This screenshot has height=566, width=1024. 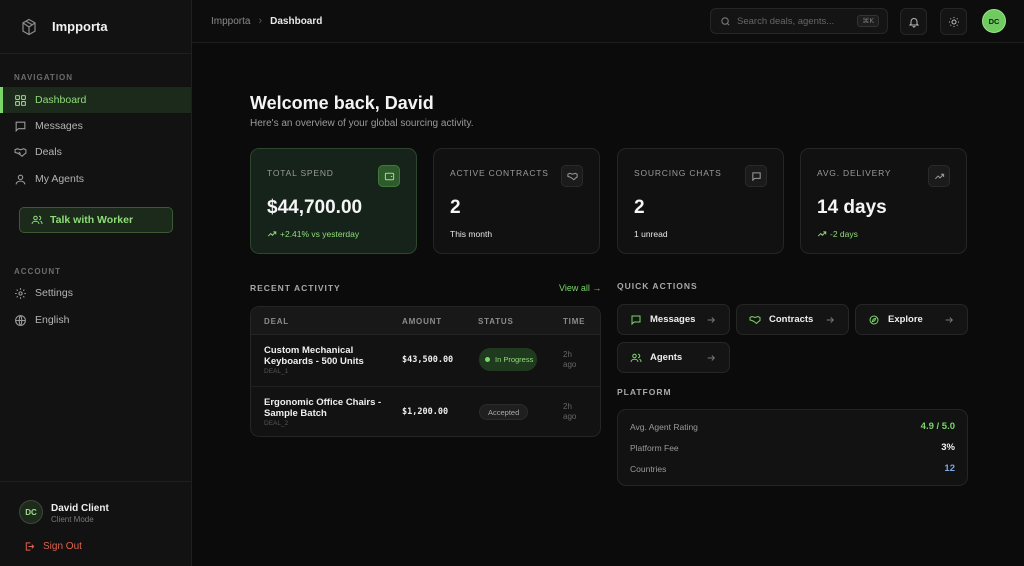 What do you see at coordinates (95, 179) in the screenshot?
I see `sidebar-item-my-agents: My Agents` at bounding box center [95, 179].